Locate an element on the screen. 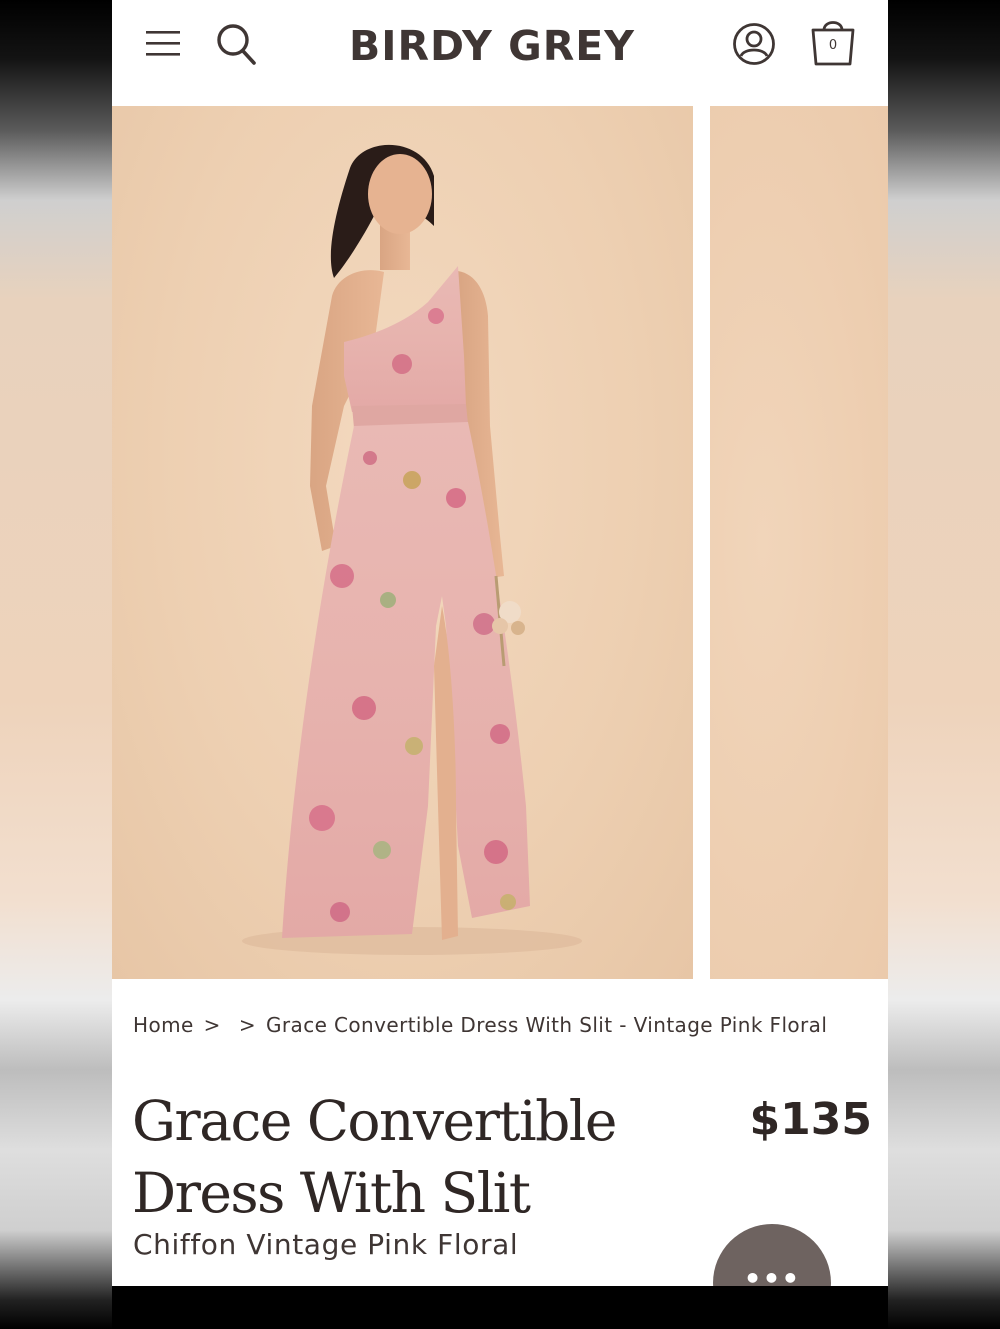 This screenshot has height=1329, width=1000. product-title: Grace Convertible Dress With Slit is located at coordinates (392, 1157).